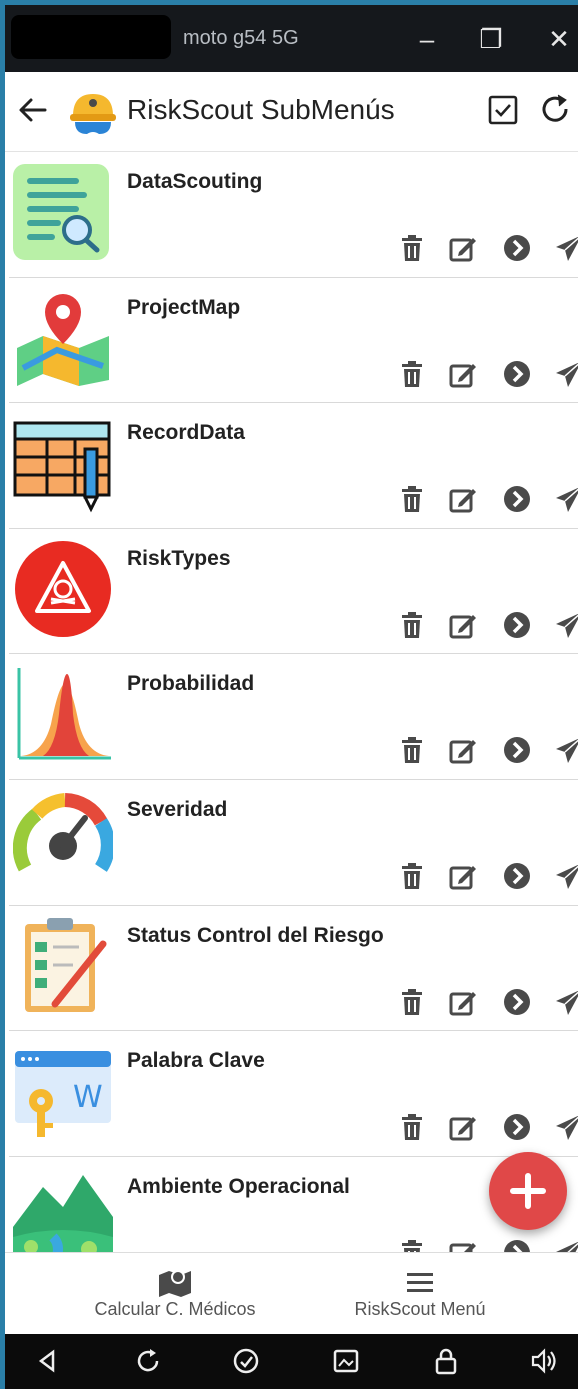  Describe the element at coordinates (291, 1293) in the screenshot. I see `bottom-navigation: Calcular C. Médicos RiskScout Menú` at that location.